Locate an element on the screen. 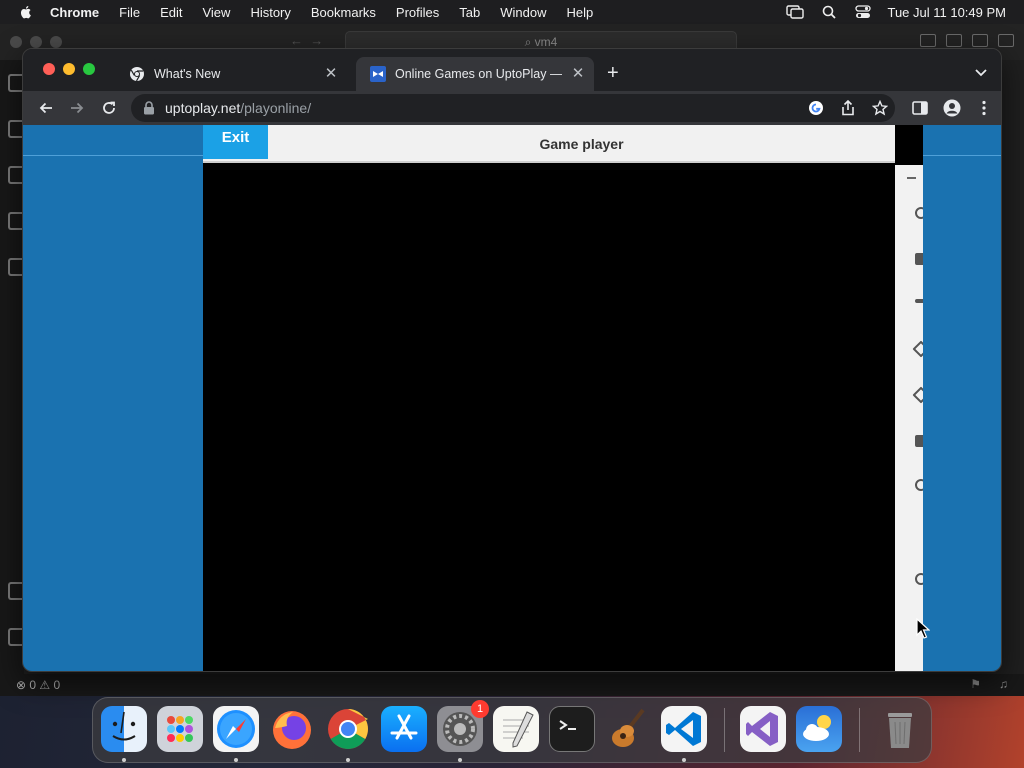 This screenshot has height=768, width=1024. apple-menu-icon is located at coordinates (26, 12).